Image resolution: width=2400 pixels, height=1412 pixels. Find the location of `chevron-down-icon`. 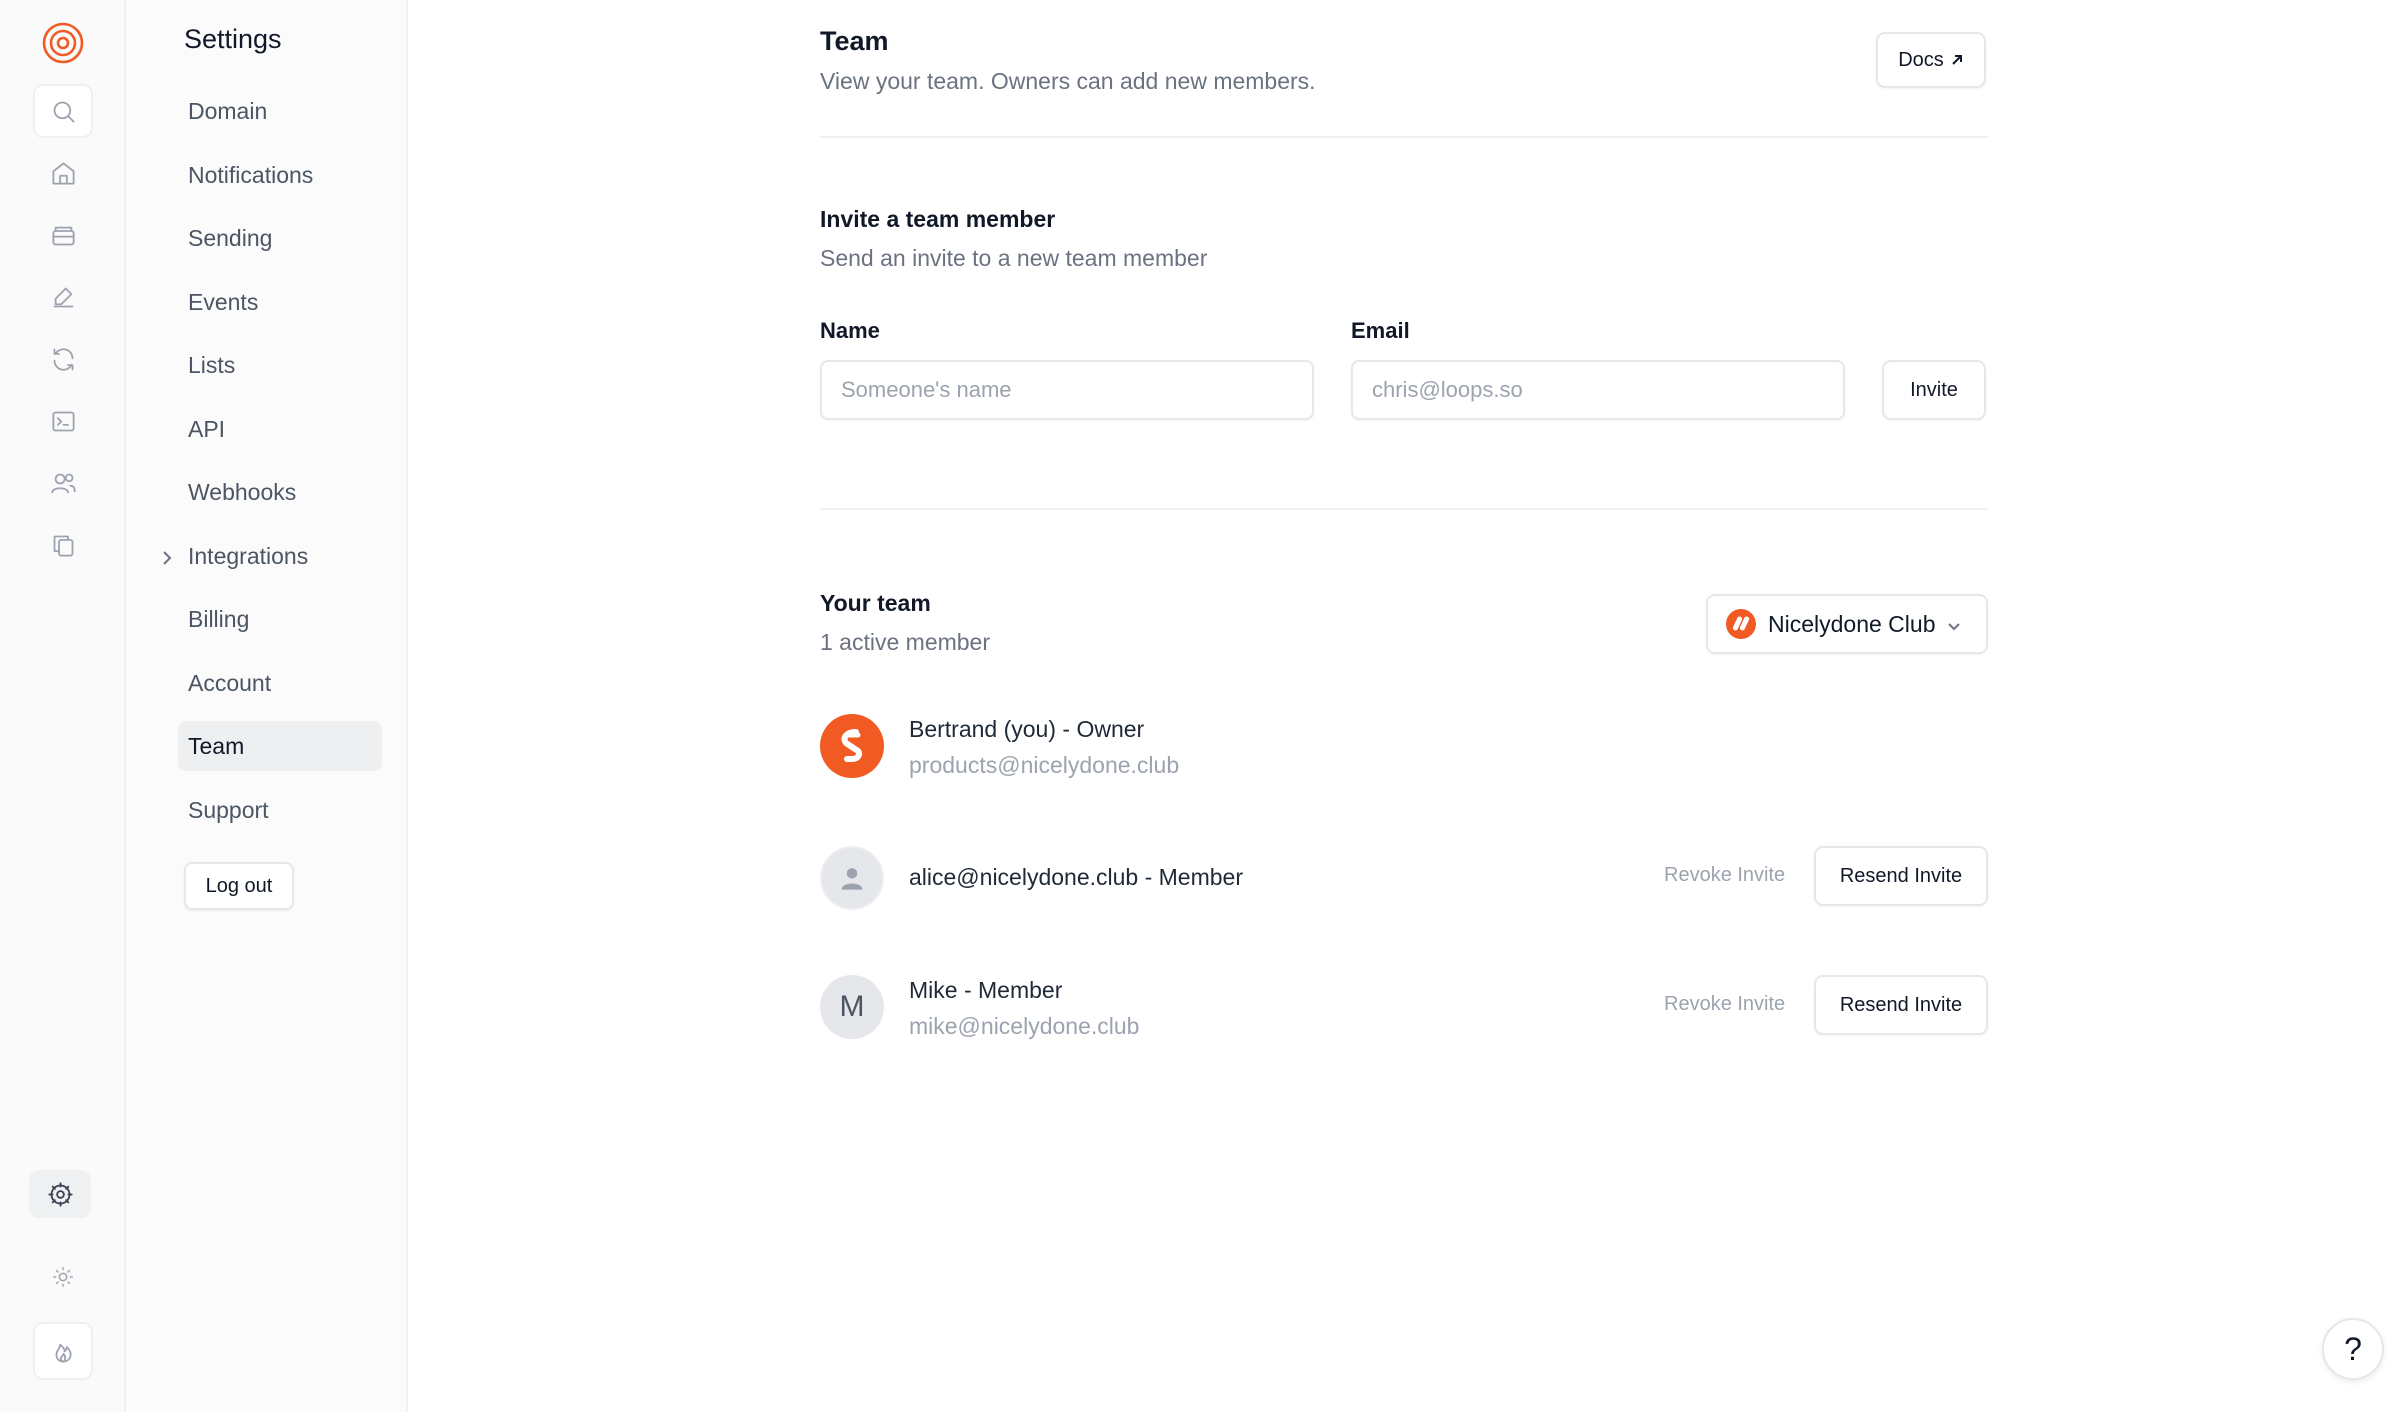

chevron-down-icon is located at coordinates (1954, 624).